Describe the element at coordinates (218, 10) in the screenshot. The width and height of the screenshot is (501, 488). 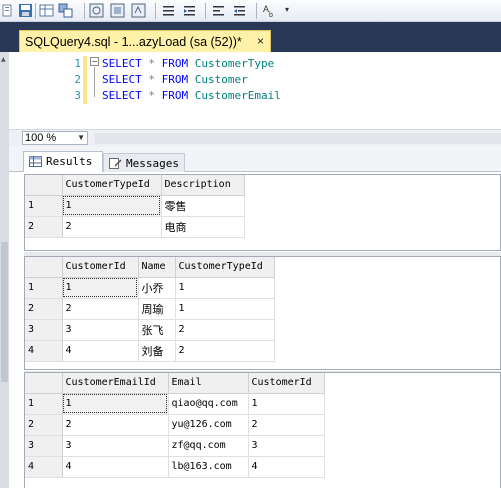
I see `indent-icon` at that location.